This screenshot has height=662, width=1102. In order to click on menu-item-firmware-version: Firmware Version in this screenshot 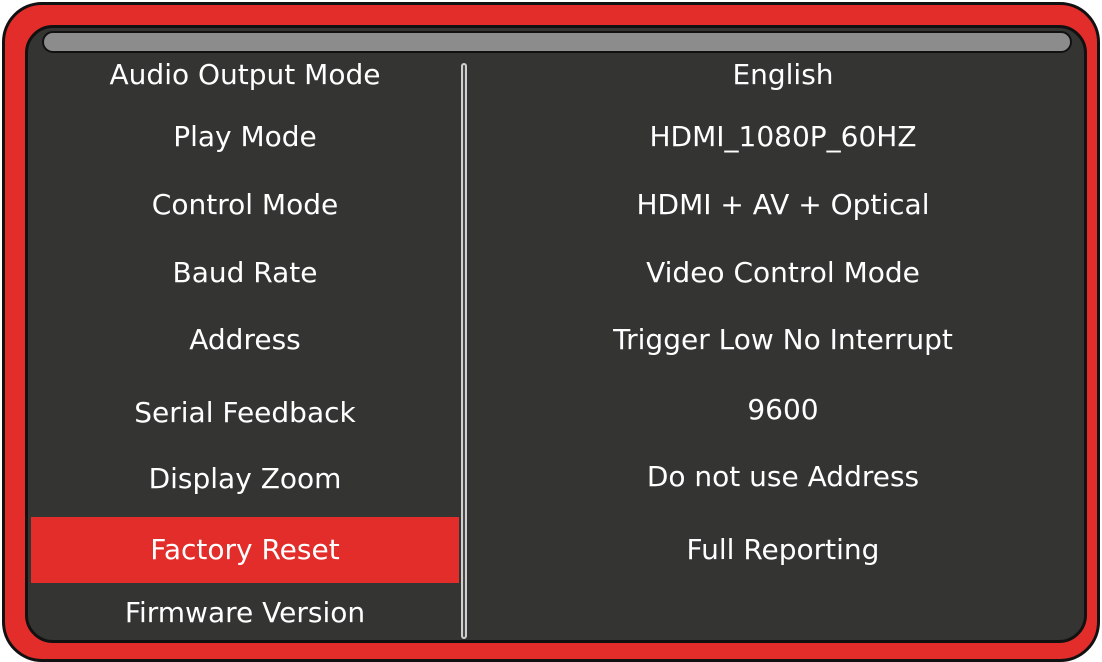, I will do `click(245, 613)`.